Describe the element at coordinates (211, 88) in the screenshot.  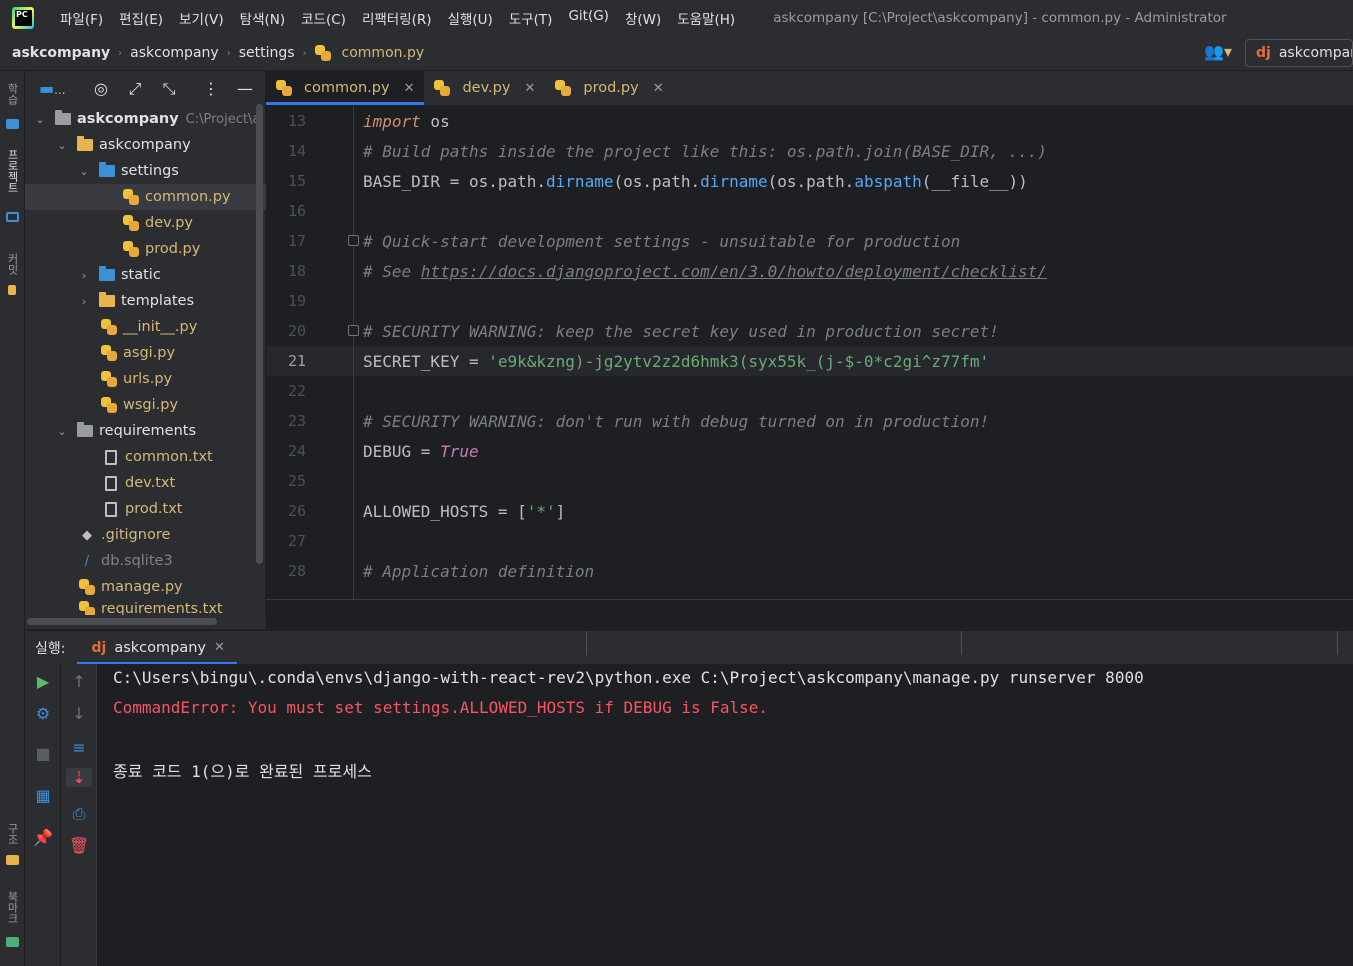
I see `options-menu-icon: ⋮` at that location.